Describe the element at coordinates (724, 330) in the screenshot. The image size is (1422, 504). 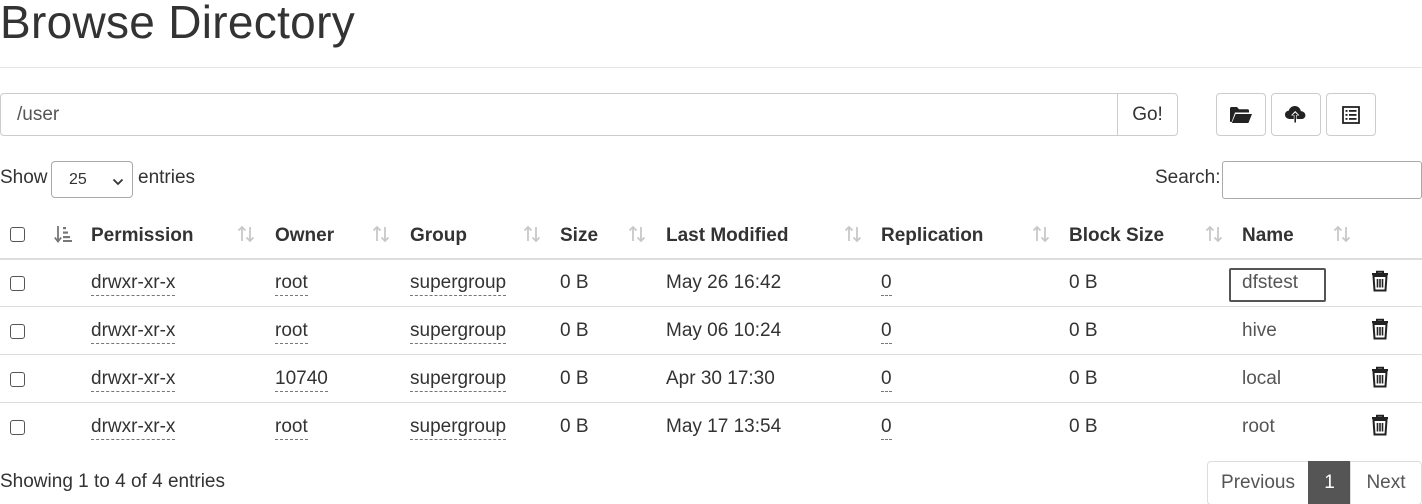
I see `last-modified-cell: May 06 10:24` at that location.